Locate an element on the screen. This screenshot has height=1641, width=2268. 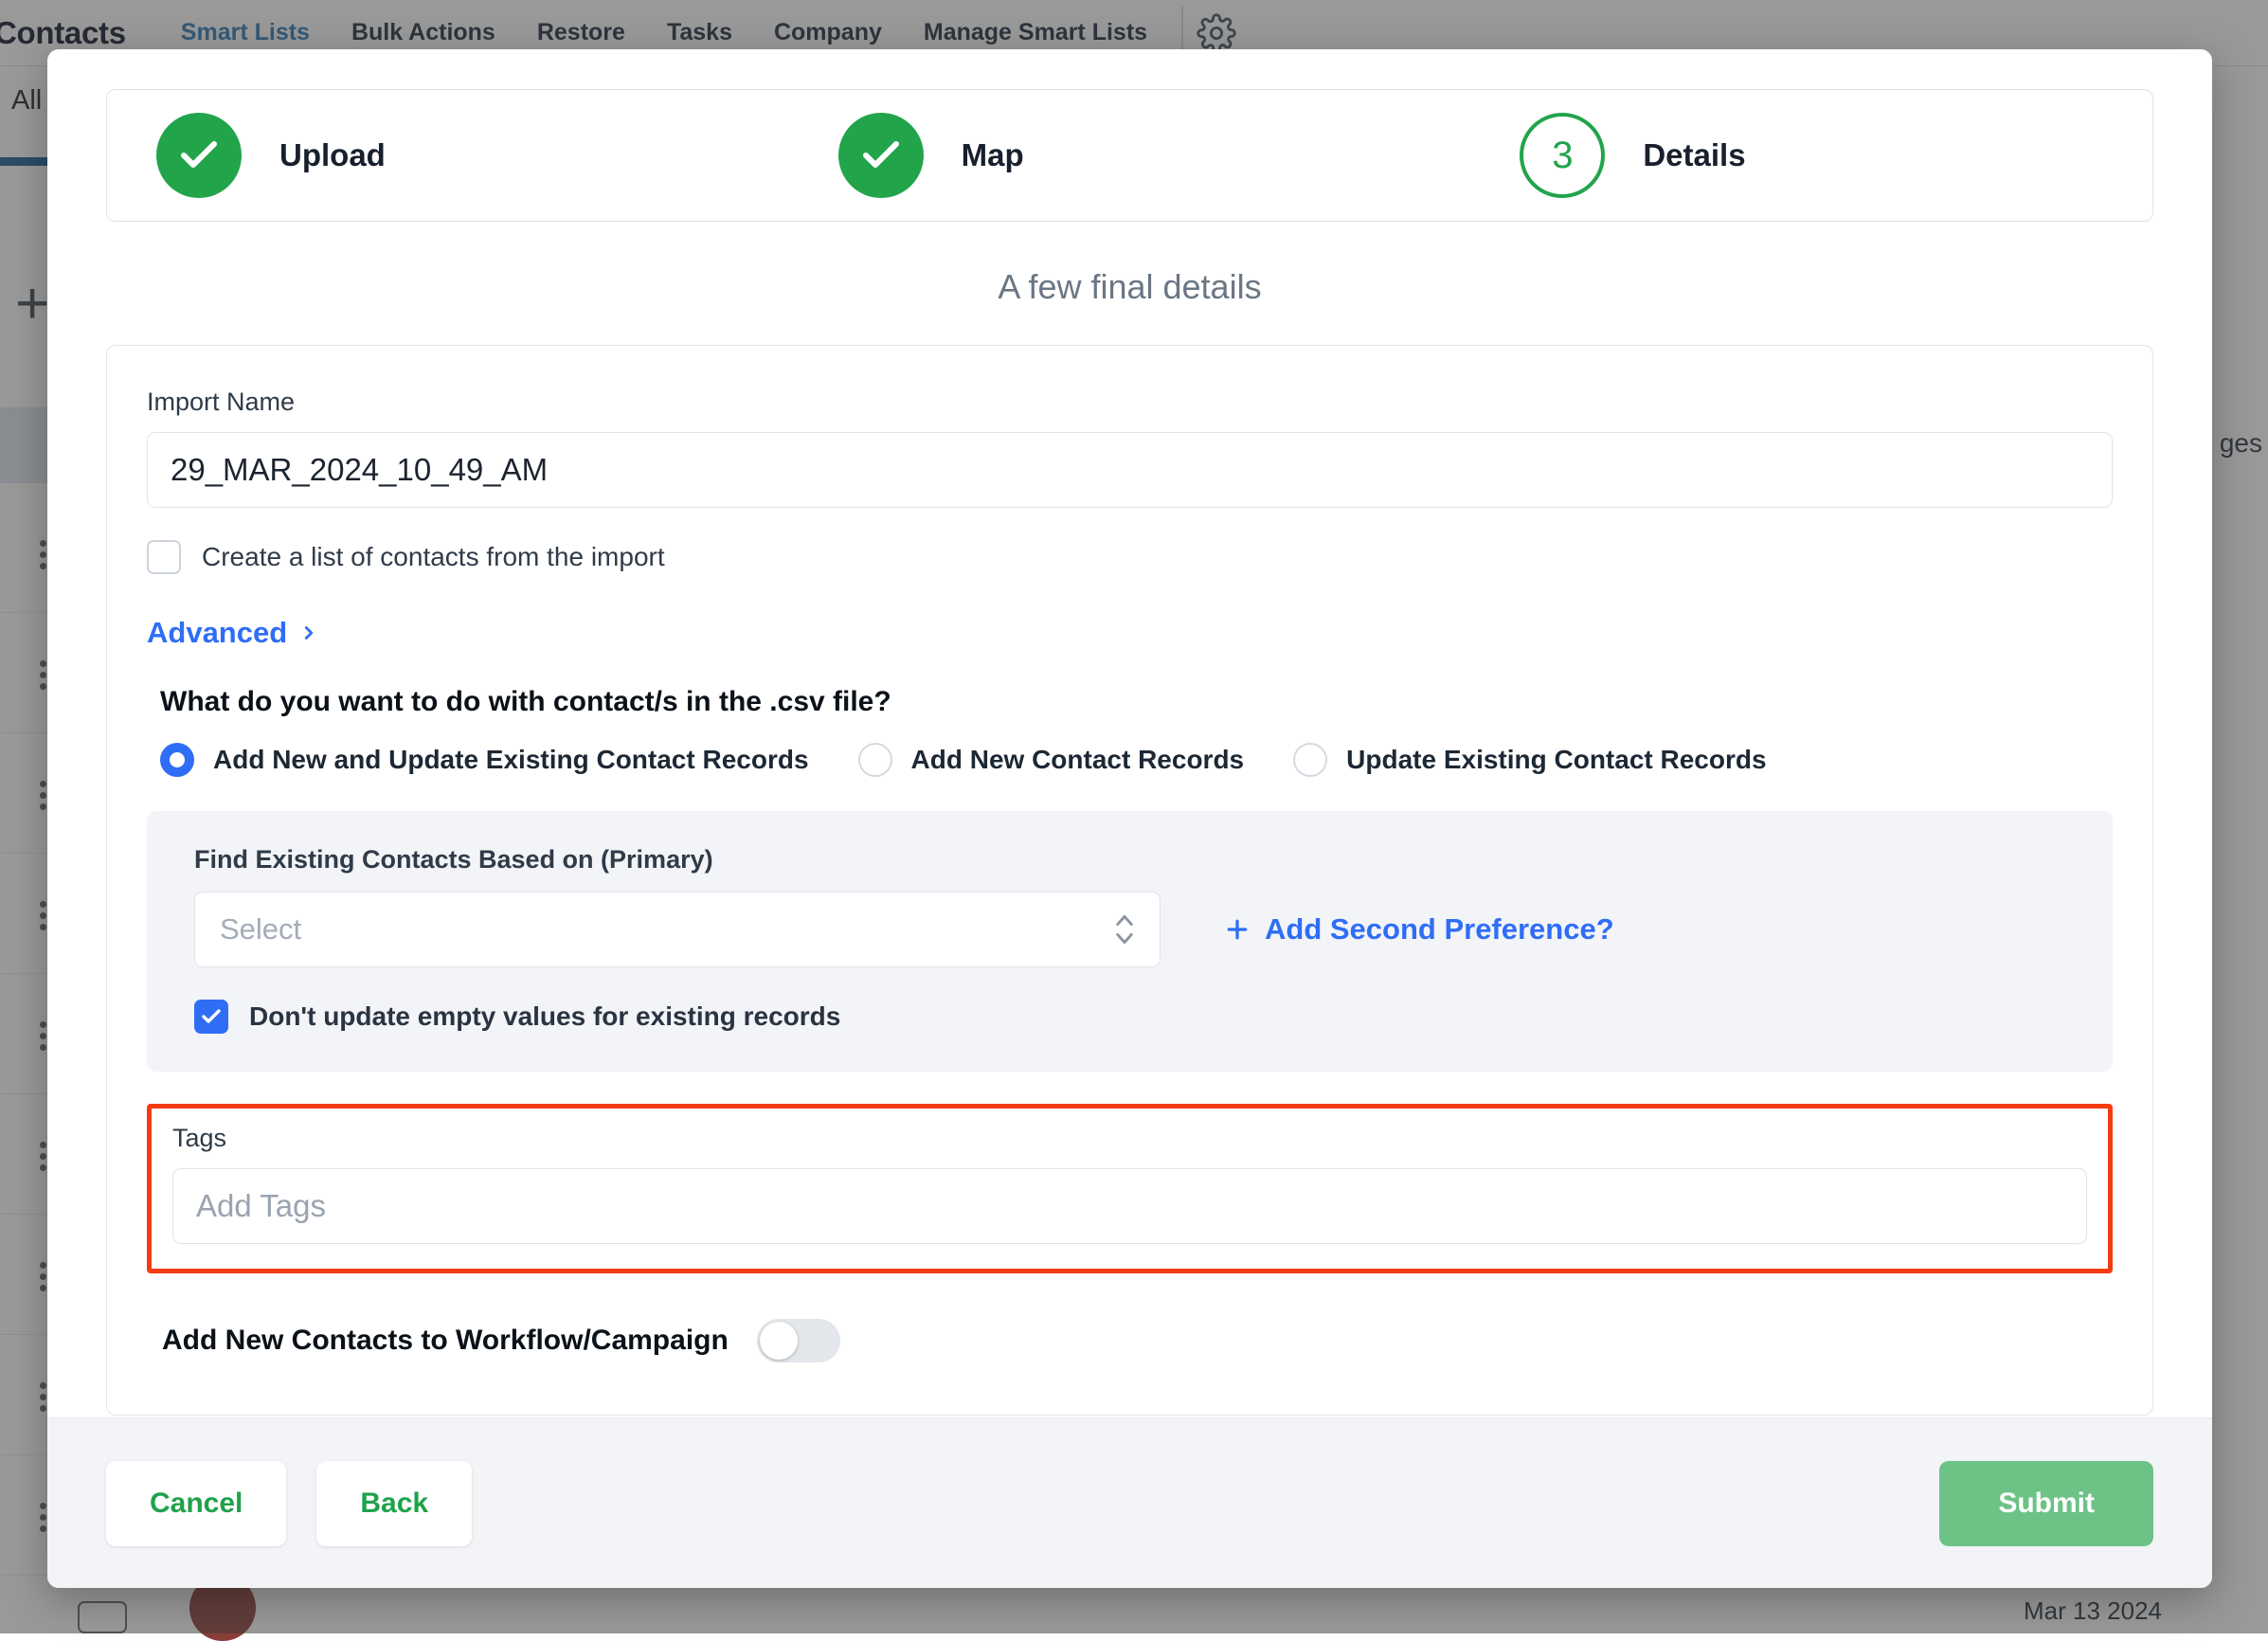
find-existing-select-row: Select Add Second Preference? is located at coordinates (1129, 930).